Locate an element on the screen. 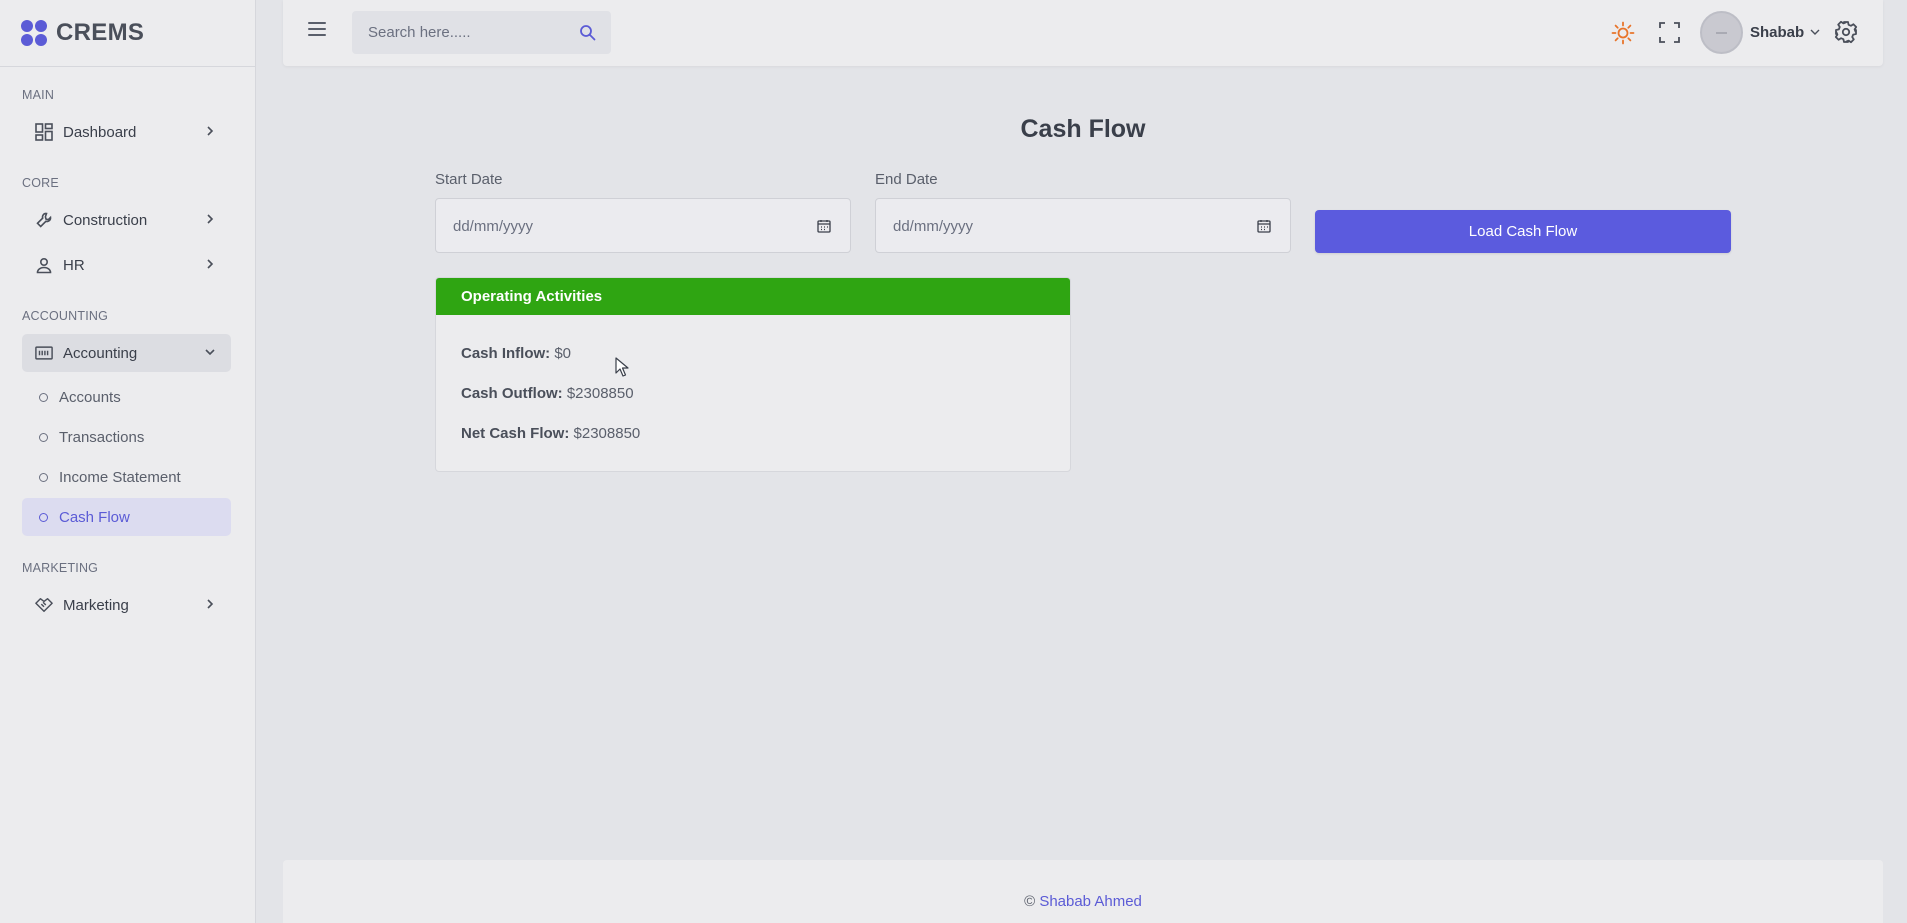 The height and width of the screenshot is (923, 1907). brand: CREMS is located at coordinates (127, 33).